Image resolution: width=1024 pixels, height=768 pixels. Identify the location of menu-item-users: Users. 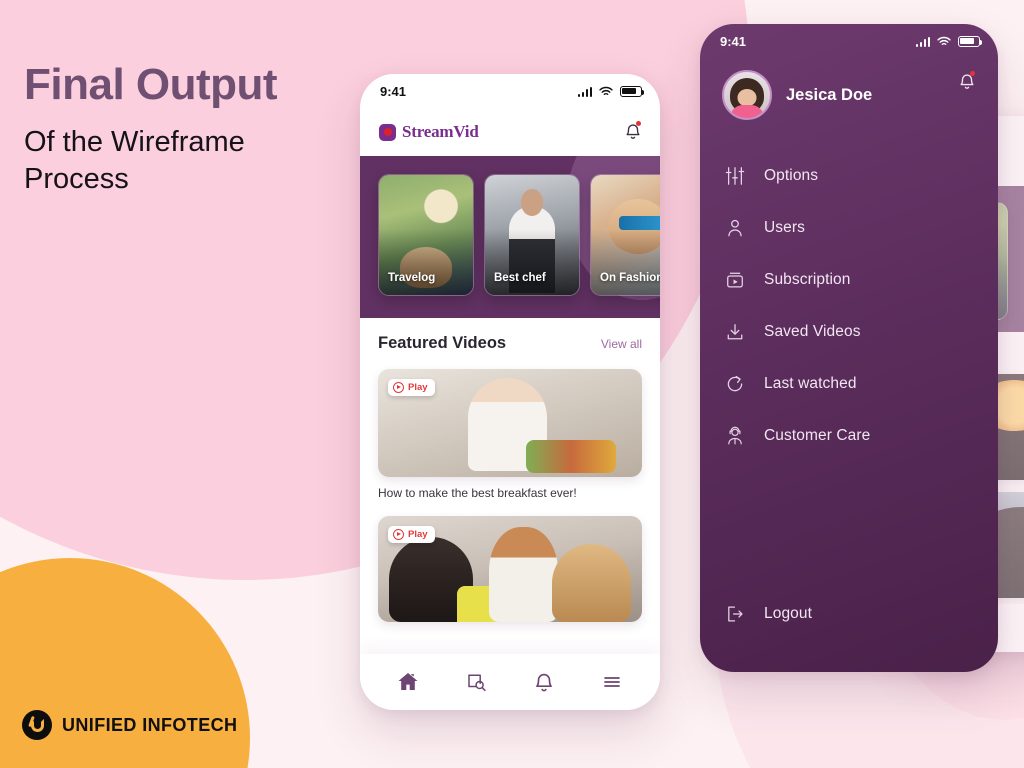
(861, 228).